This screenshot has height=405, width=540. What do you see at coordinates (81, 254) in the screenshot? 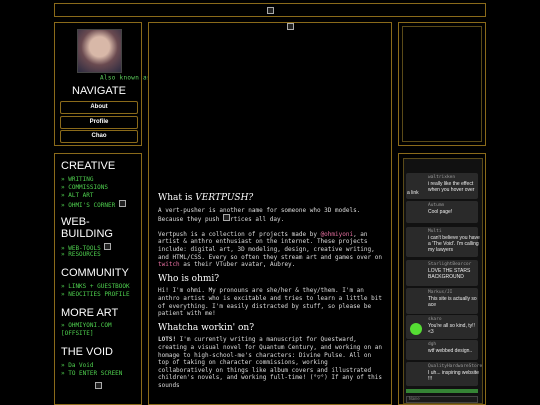
I see `link-resources: » RESOURCES` at bounding box center [81, 254].